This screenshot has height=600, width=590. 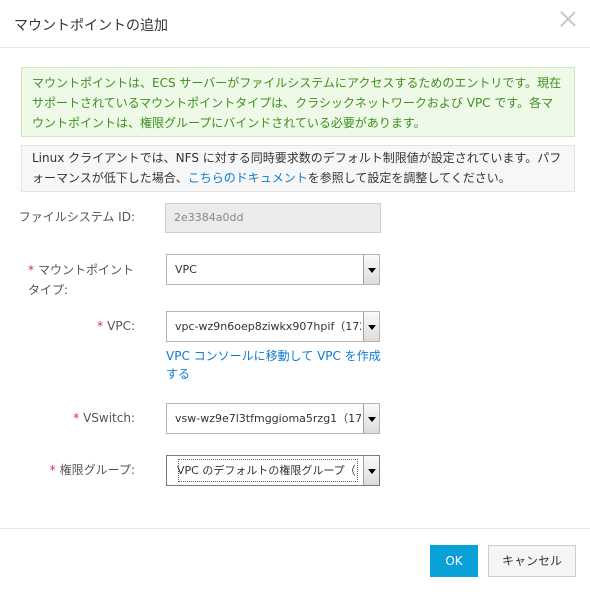 What do you see at coordinates (76, 217) in the screenshot?
I see `filesystem-id-label: ファイルシステム ID:` at bounding box center [76, 217].